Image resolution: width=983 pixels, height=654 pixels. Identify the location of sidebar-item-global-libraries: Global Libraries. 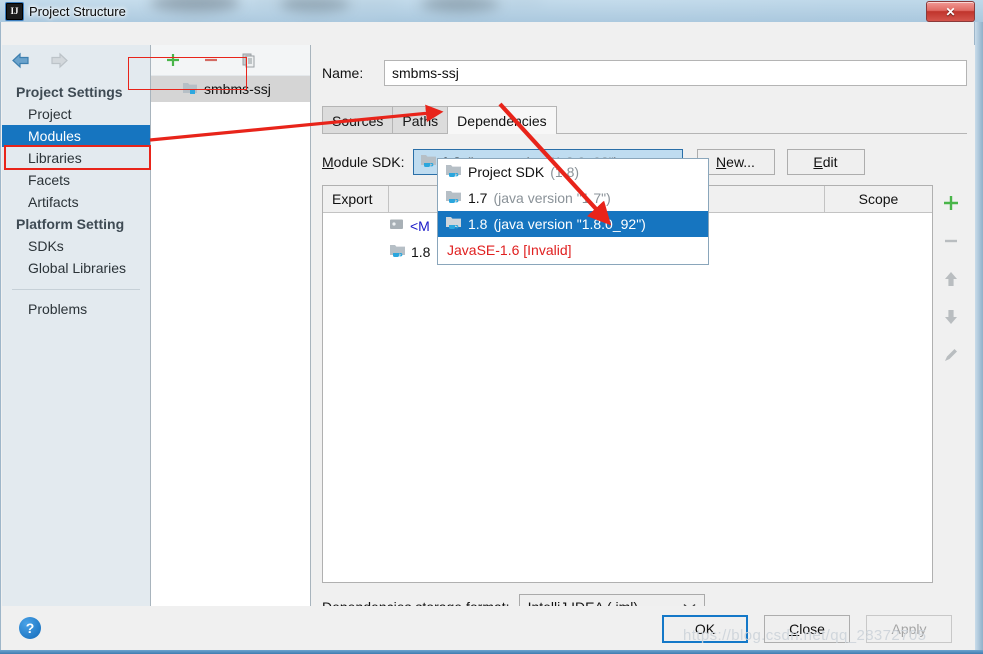
(76, 268).